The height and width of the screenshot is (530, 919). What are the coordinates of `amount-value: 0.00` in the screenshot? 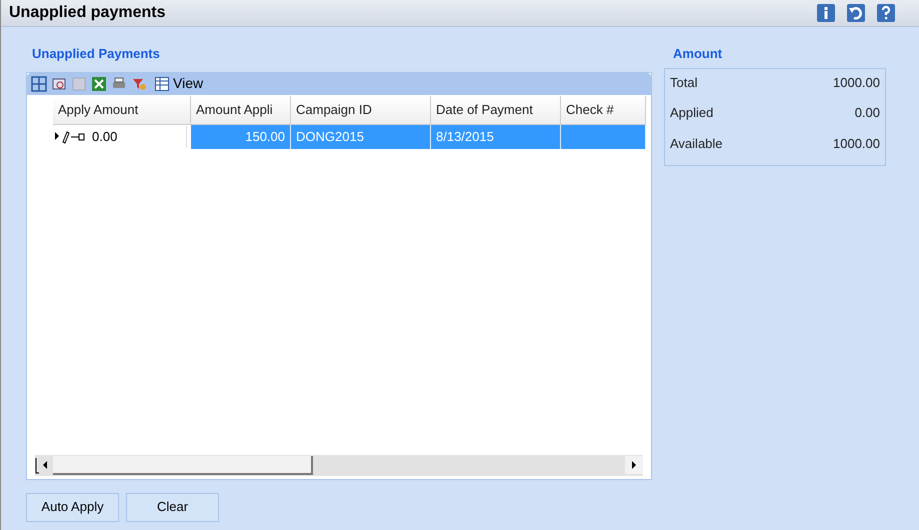 It's located at (867, 113).